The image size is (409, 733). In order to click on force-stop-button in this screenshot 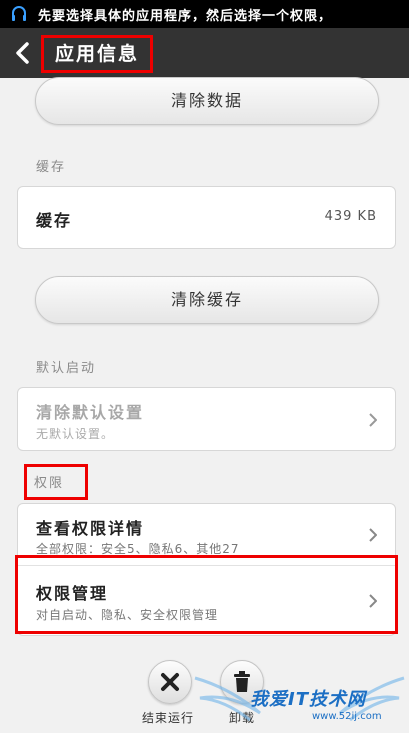, I will do `click(170, 682)`.